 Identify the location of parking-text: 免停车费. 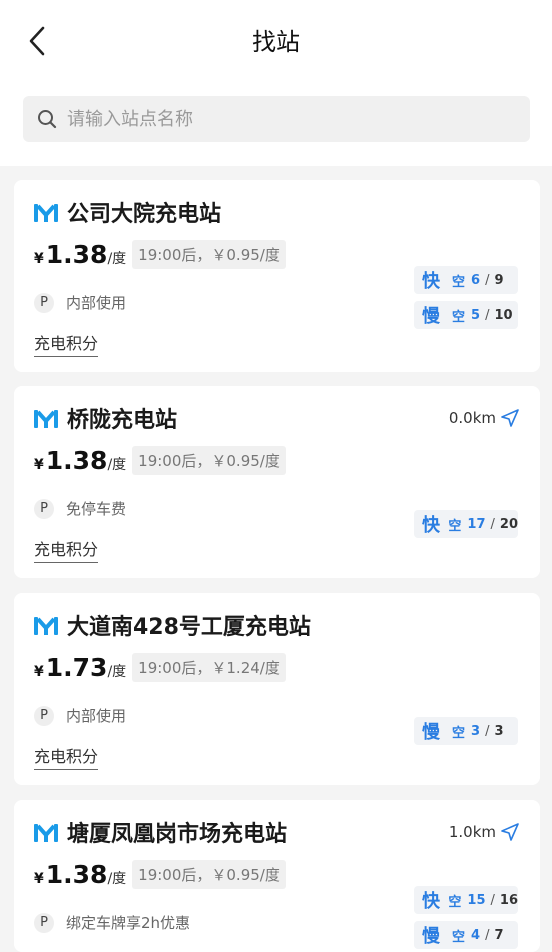
(96, 509).